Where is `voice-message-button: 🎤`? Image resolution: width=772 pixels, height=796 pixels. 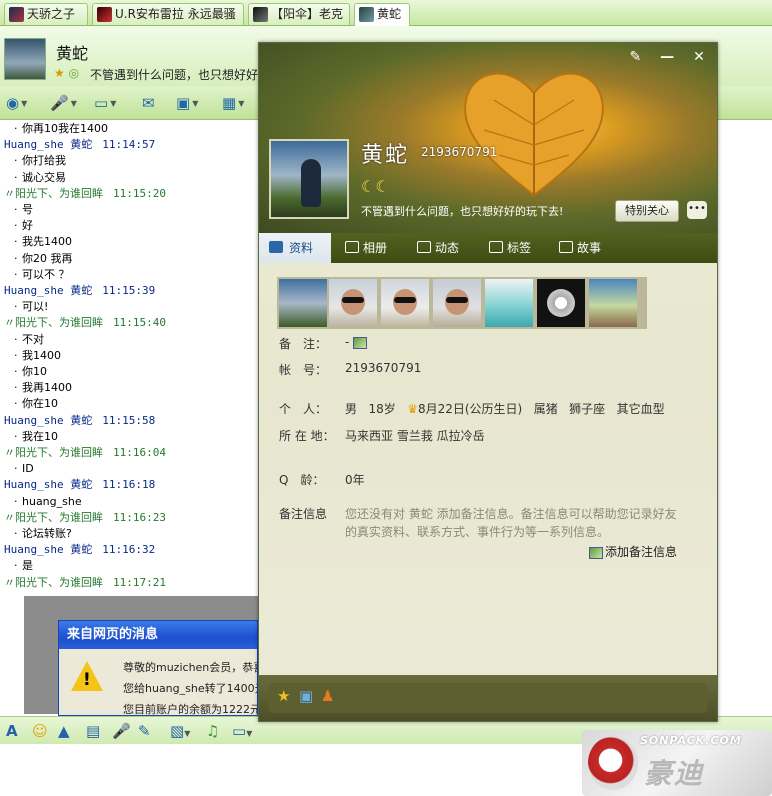
voice-message-button: 🎤 is located at coordinates (121, 731).